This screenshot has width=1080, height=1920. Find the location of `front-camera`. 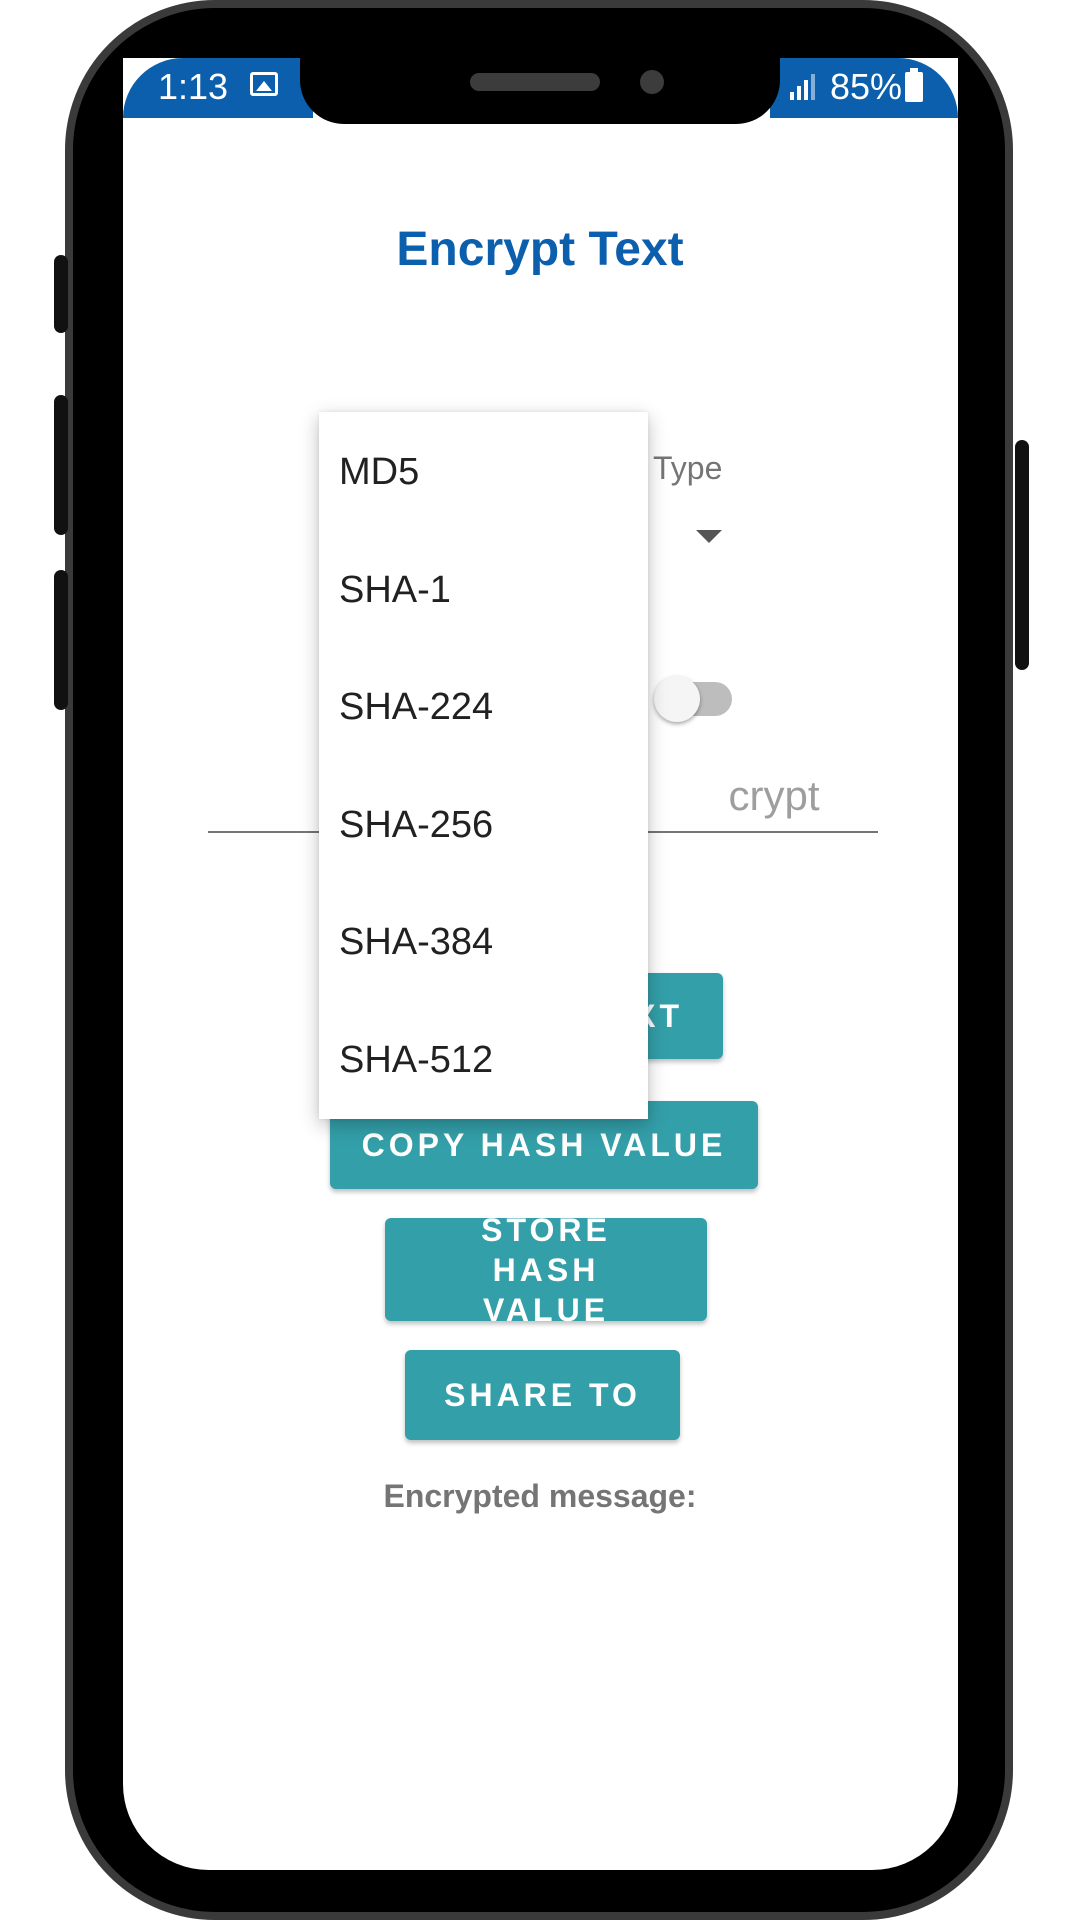

front-camera is located at coordinates (652, 82).